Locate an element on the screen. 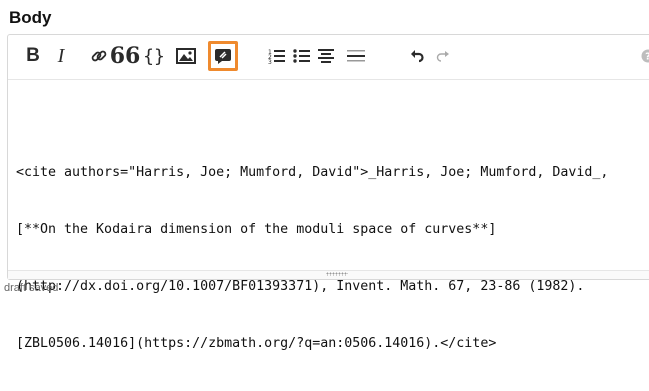  undo-button is located at coordinates (417, 56).